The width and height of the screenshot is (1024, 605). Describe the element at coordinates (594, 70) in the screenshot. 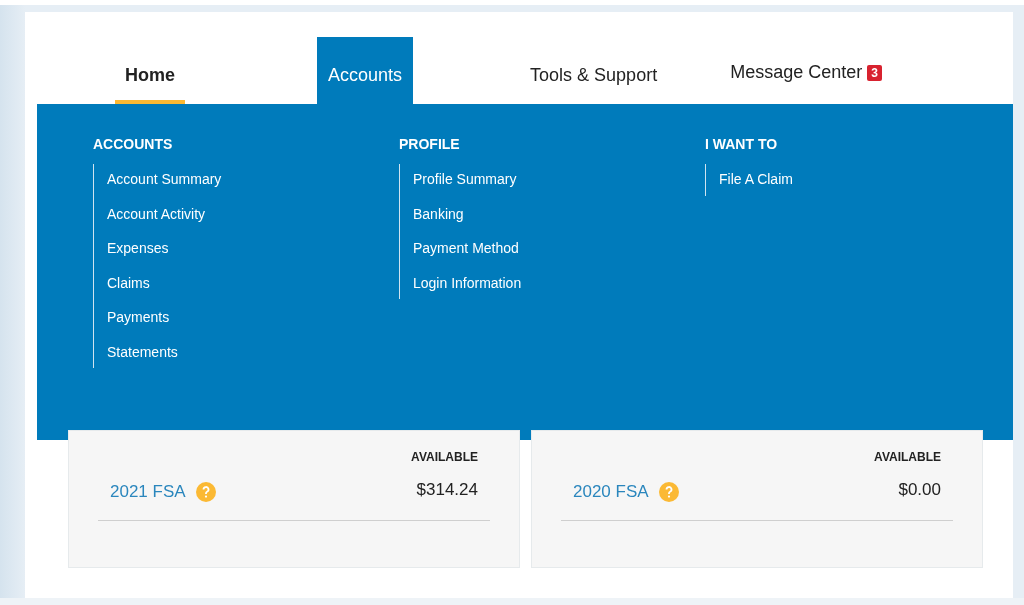

I see `nav-tab: Tools & Support` at that location.